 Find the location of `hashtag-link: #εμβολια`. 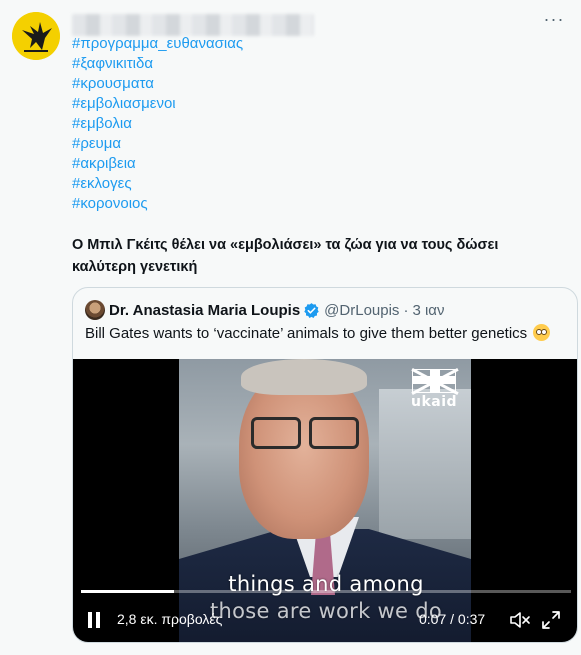

hashtag-link: #εμβολια is located at coordinates (157, 124).